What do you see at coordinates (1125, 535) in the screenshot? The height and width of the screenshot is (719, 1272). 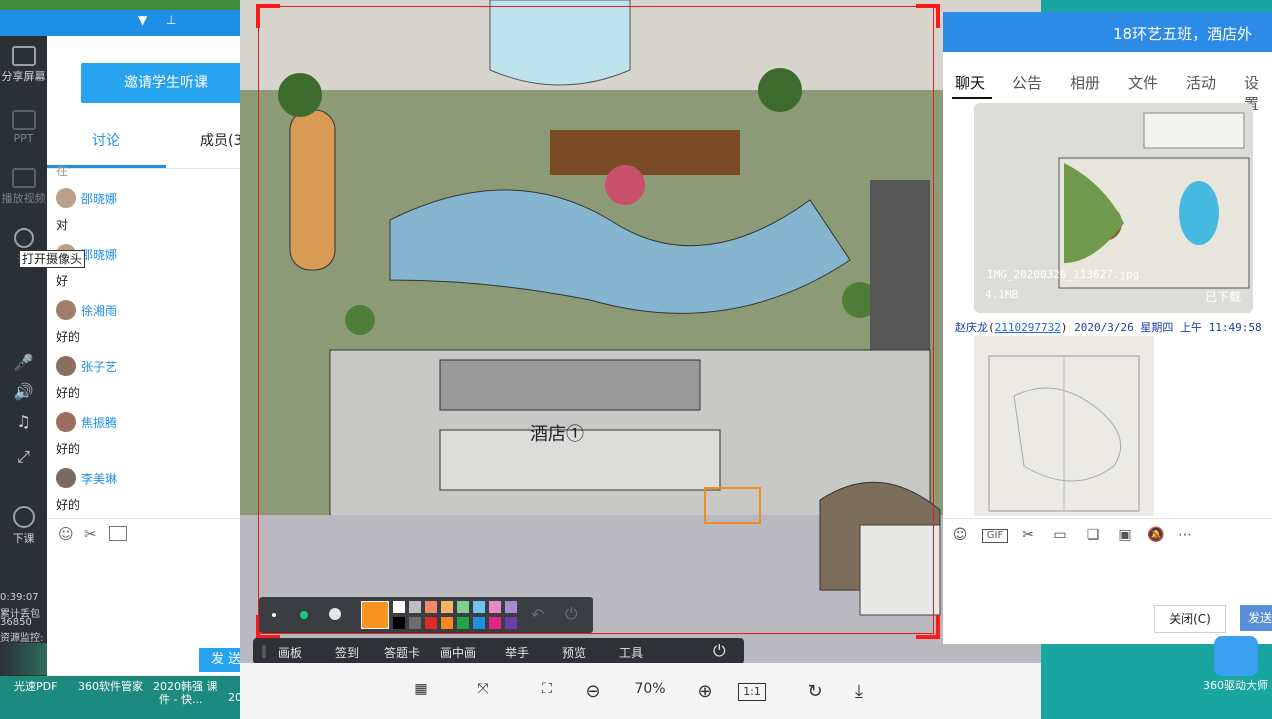 I see `image-icon: ▣` at bounding box center [1125, 535].